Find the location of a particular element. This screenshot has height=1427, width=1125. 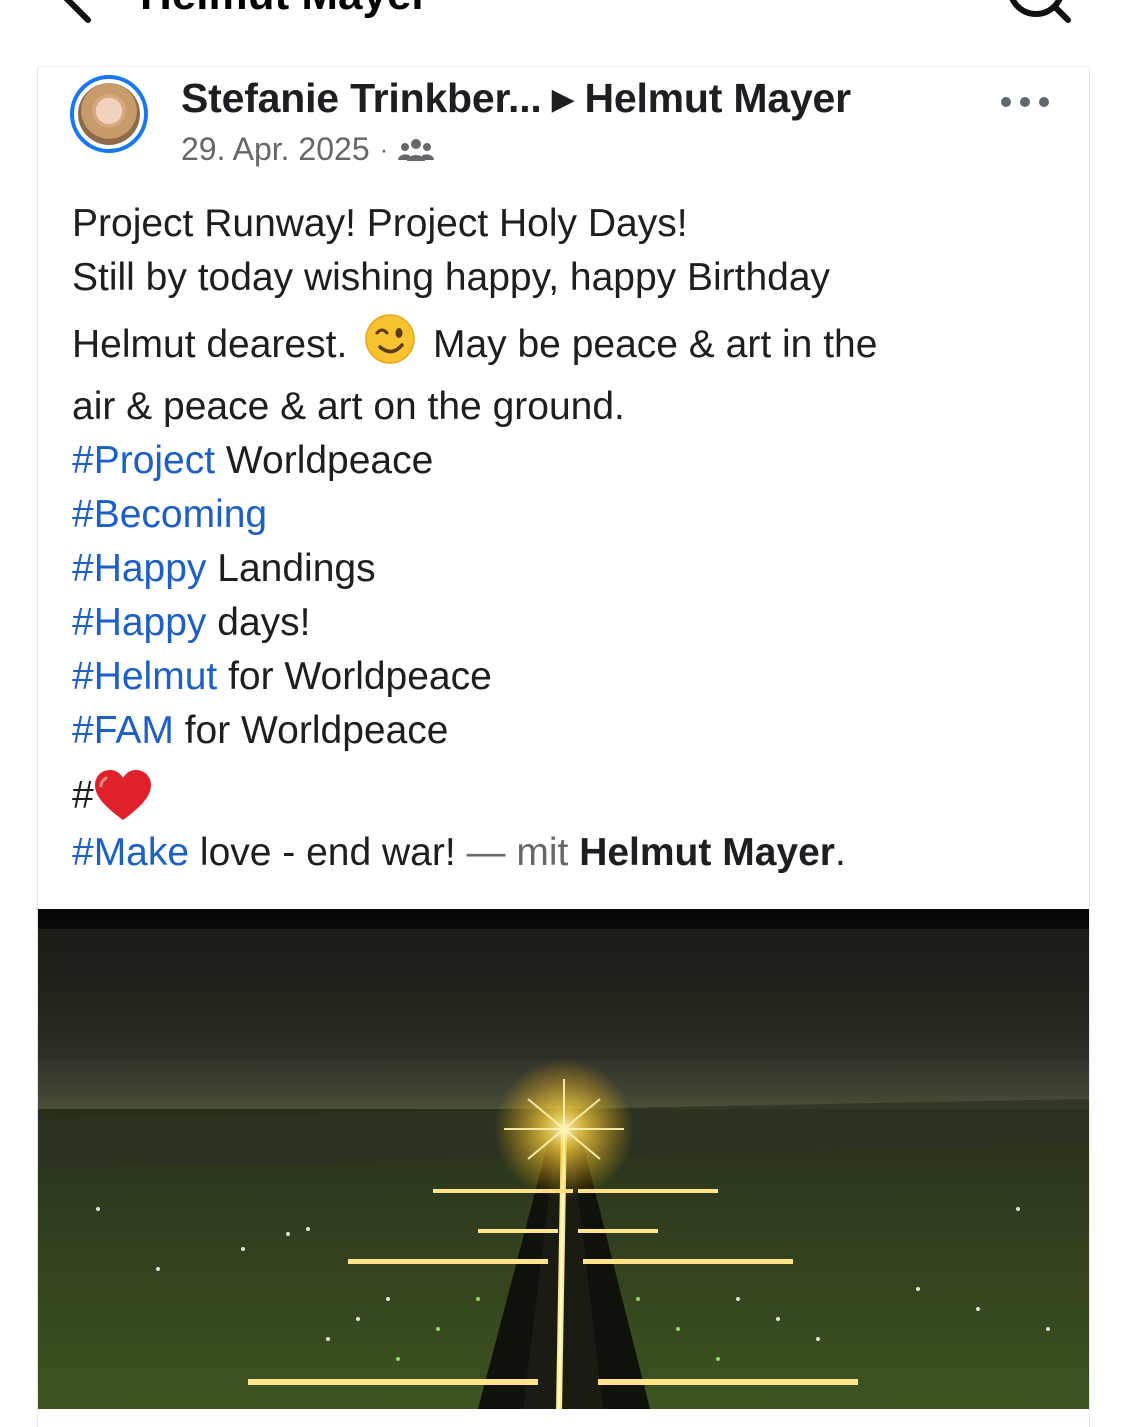

hashtag-line: #FAM for Worldpeace is located at coordinates (567, 731).